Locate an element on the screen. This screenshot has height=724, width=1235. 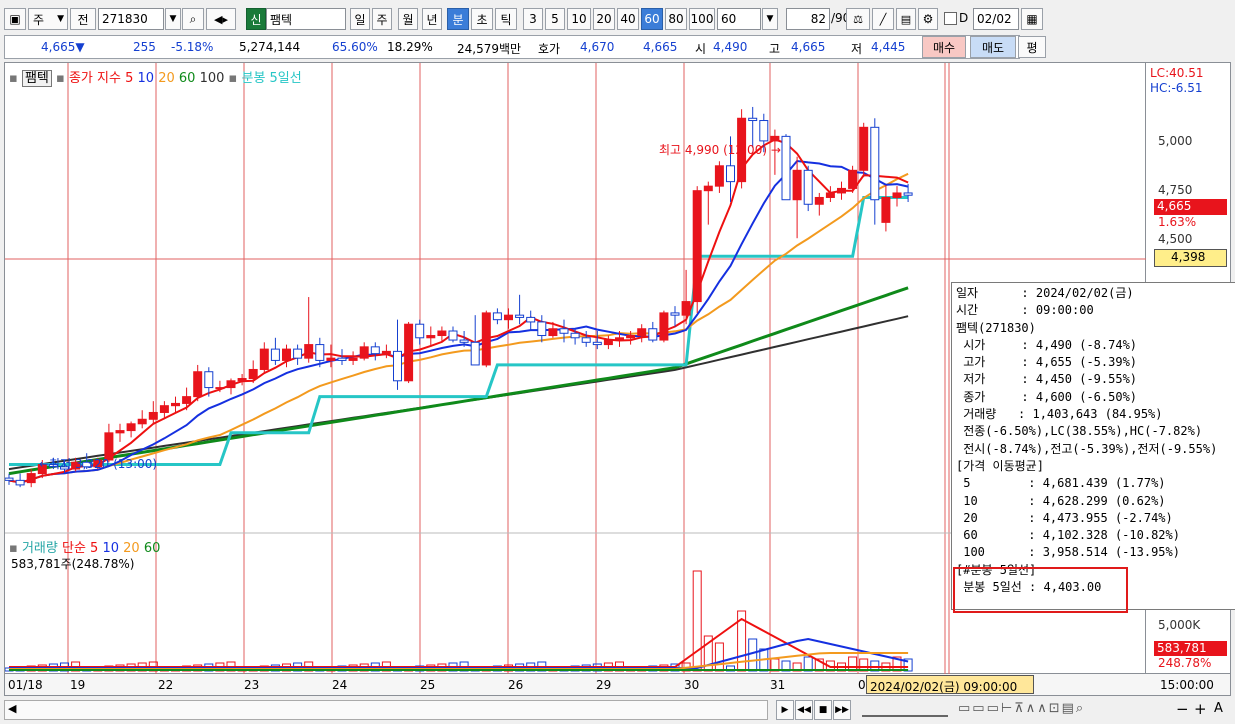
period-week-button: 주 is located at coordinates (382, 19).